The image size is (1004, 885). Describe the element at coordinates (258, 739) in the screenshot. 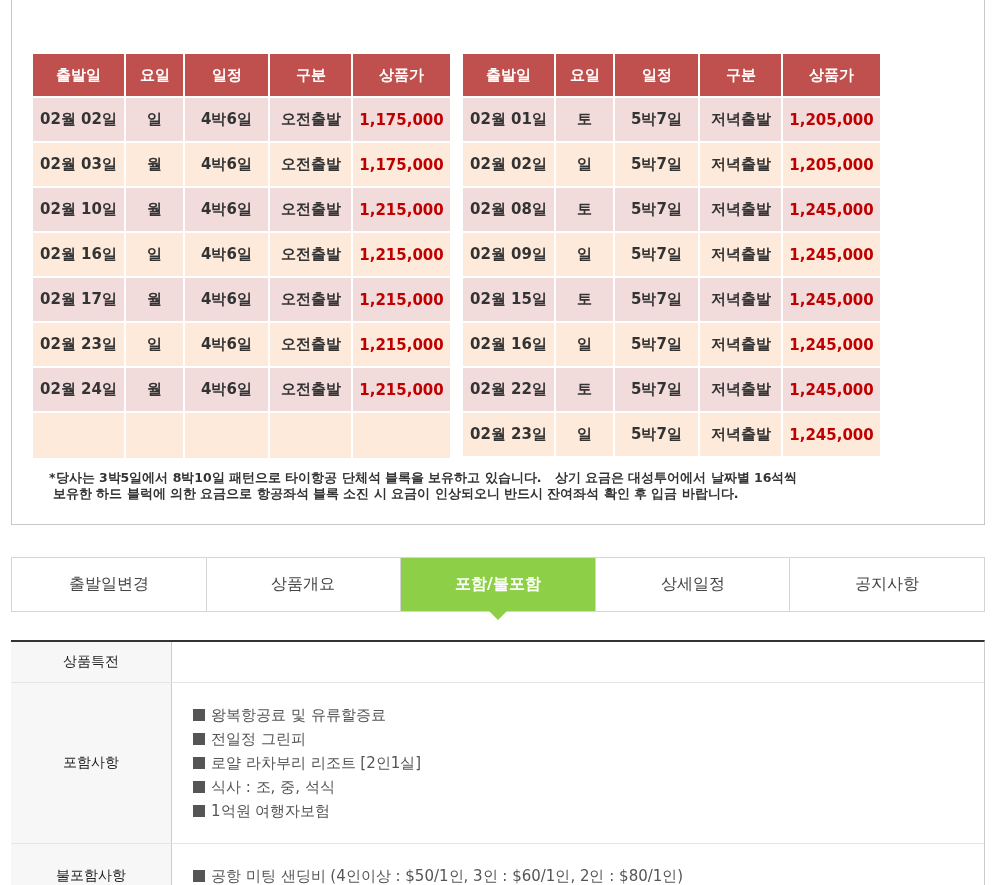

I see `list-item-text: 전일정 그린피` at that location.